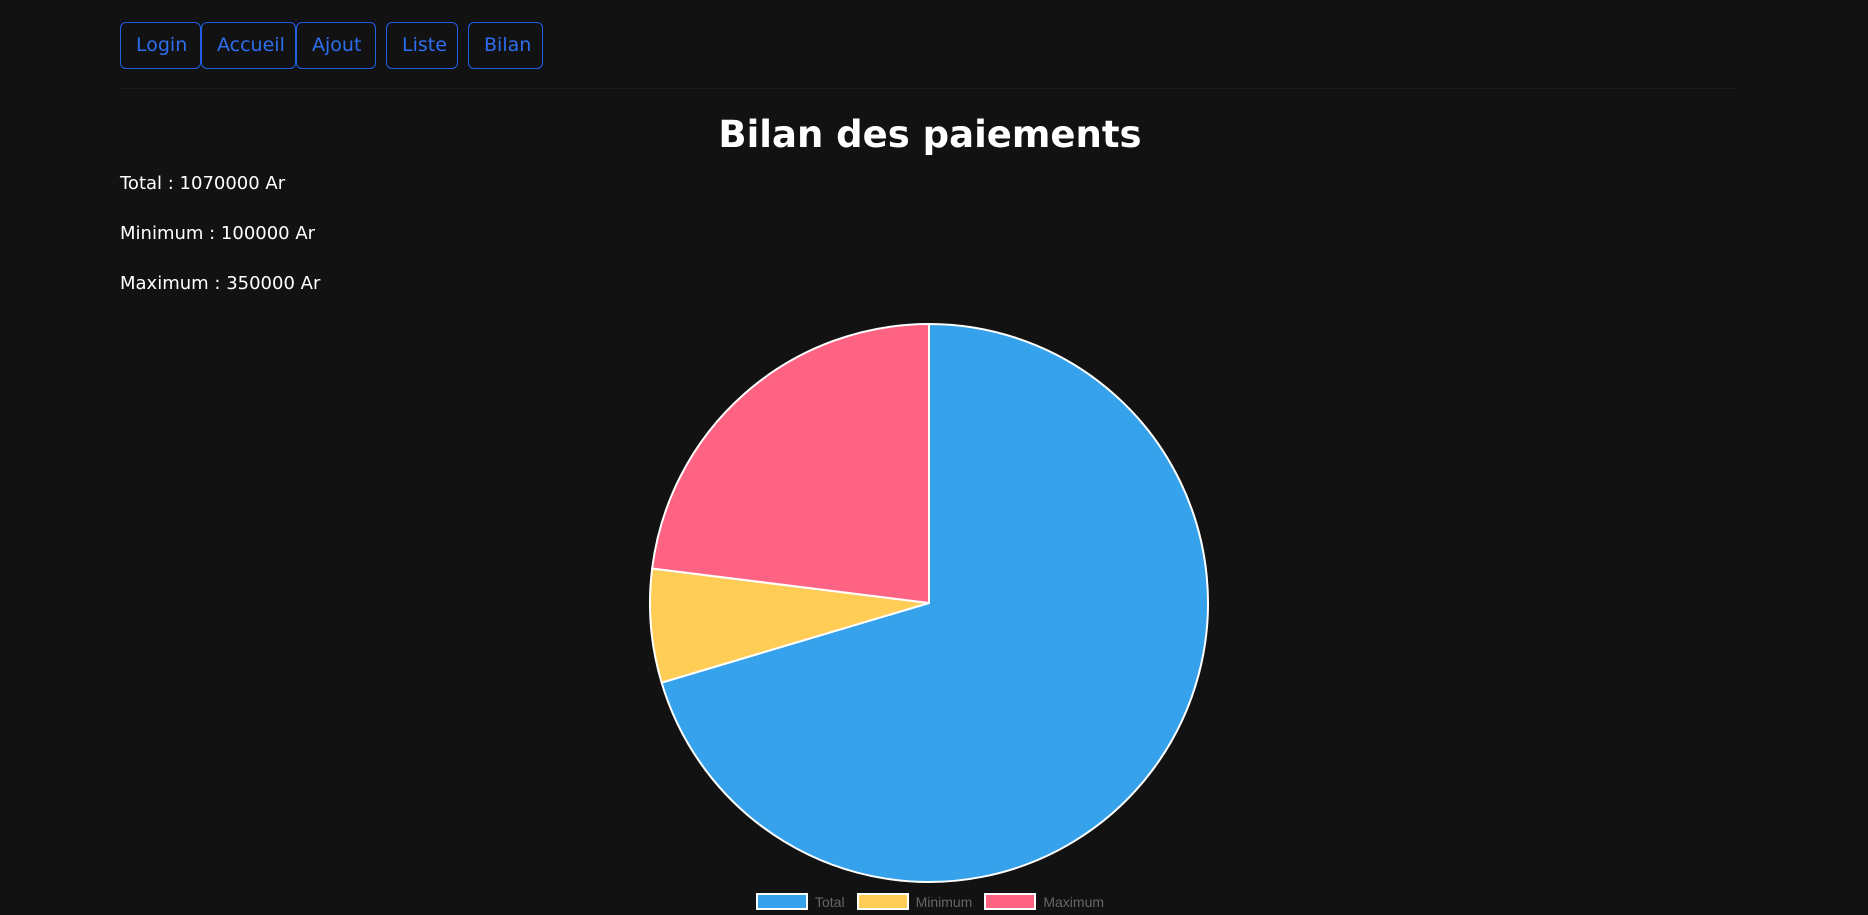  Describe the element at coordinates (882, 901) in the screenshot. I see `legend-swatch-minimum` at that location.